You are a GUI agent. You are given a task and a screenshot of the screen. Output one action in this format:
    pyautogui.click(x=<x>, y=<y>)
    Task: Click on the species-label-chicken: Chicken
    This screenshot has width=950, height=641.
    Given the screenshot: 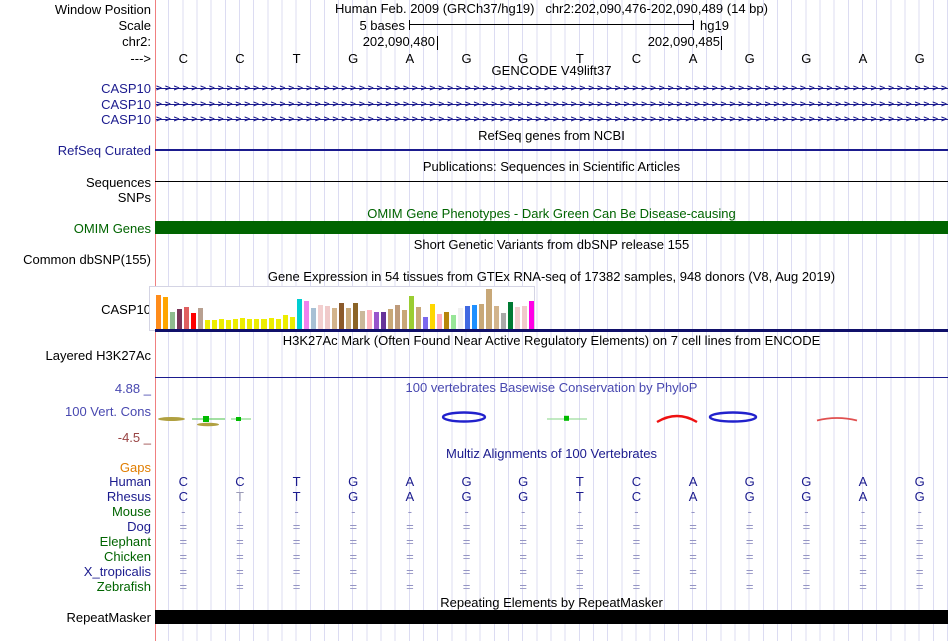 What is the action you would take?
    pyautogui.click(x=75, y=556)
    